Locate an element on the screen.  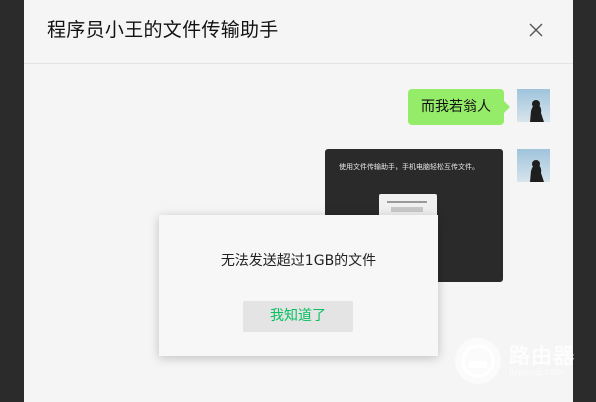
watermark: 路由器 luyouqi.com is located at coordinates (525, 362).